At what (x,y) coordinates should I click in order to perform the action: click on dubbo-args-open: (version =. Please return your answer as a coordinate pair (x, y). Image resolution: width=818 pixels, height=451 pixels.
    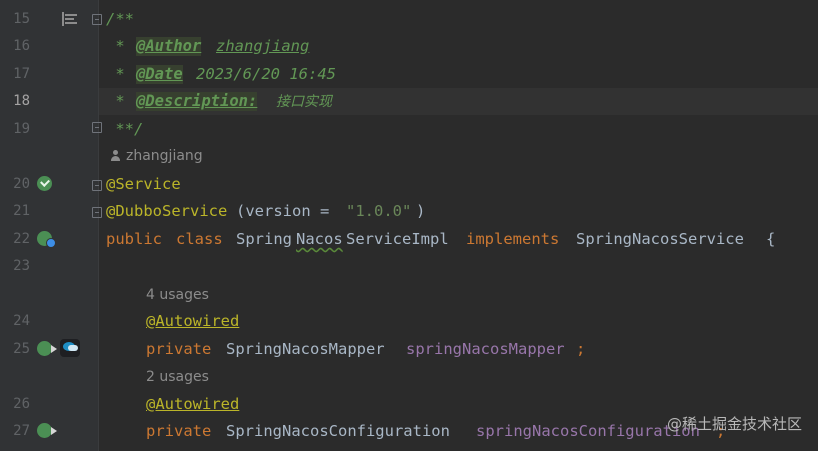
    Looking at the image, I should click on (287, 211).